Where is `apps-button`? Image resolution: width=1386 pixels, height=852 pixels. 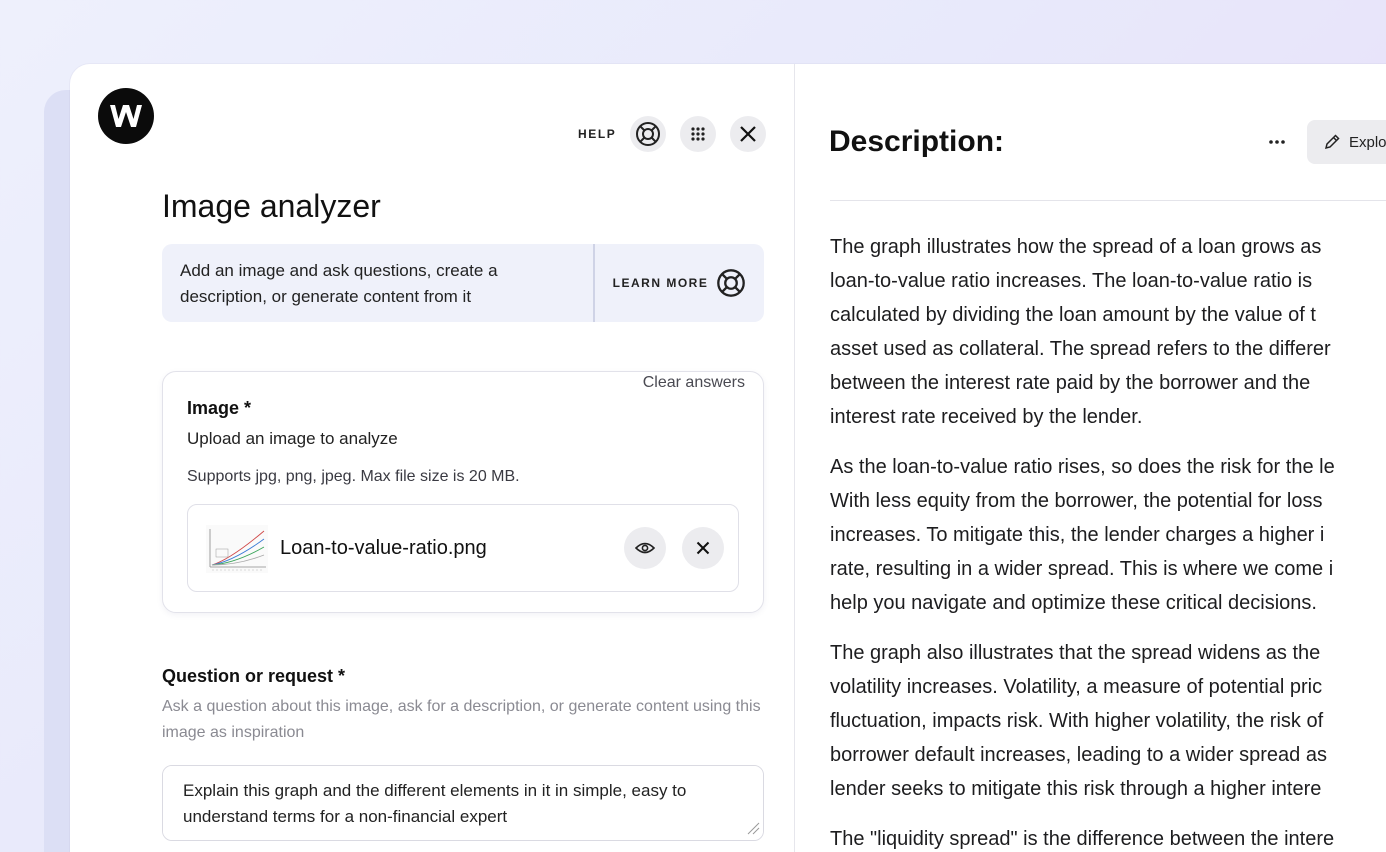 apps-button is located at coordinates (698, 134).